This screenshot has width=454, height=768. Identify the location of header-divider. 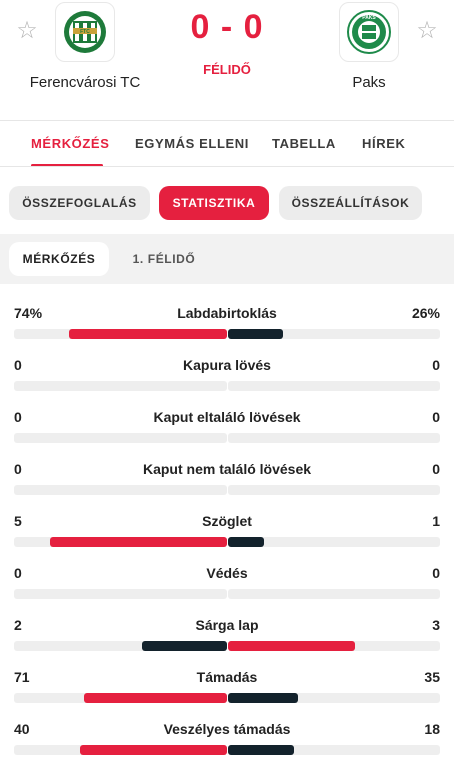
(227, 120).